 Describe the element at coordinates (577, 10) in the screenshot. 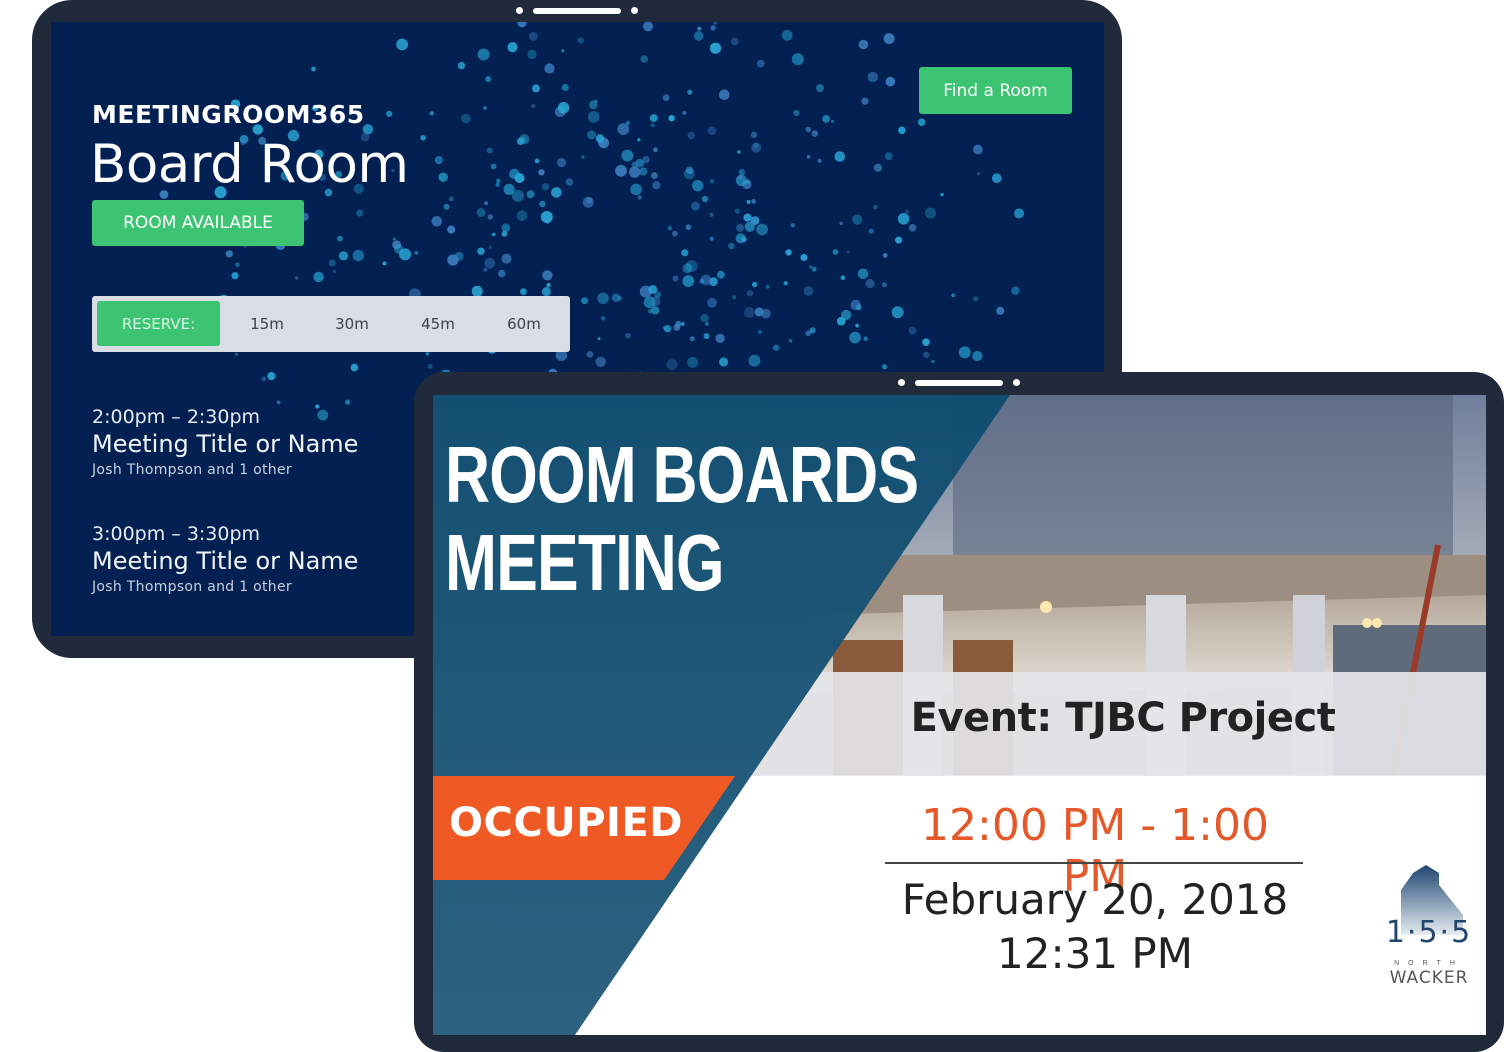

I see `camera-bar` at that location.